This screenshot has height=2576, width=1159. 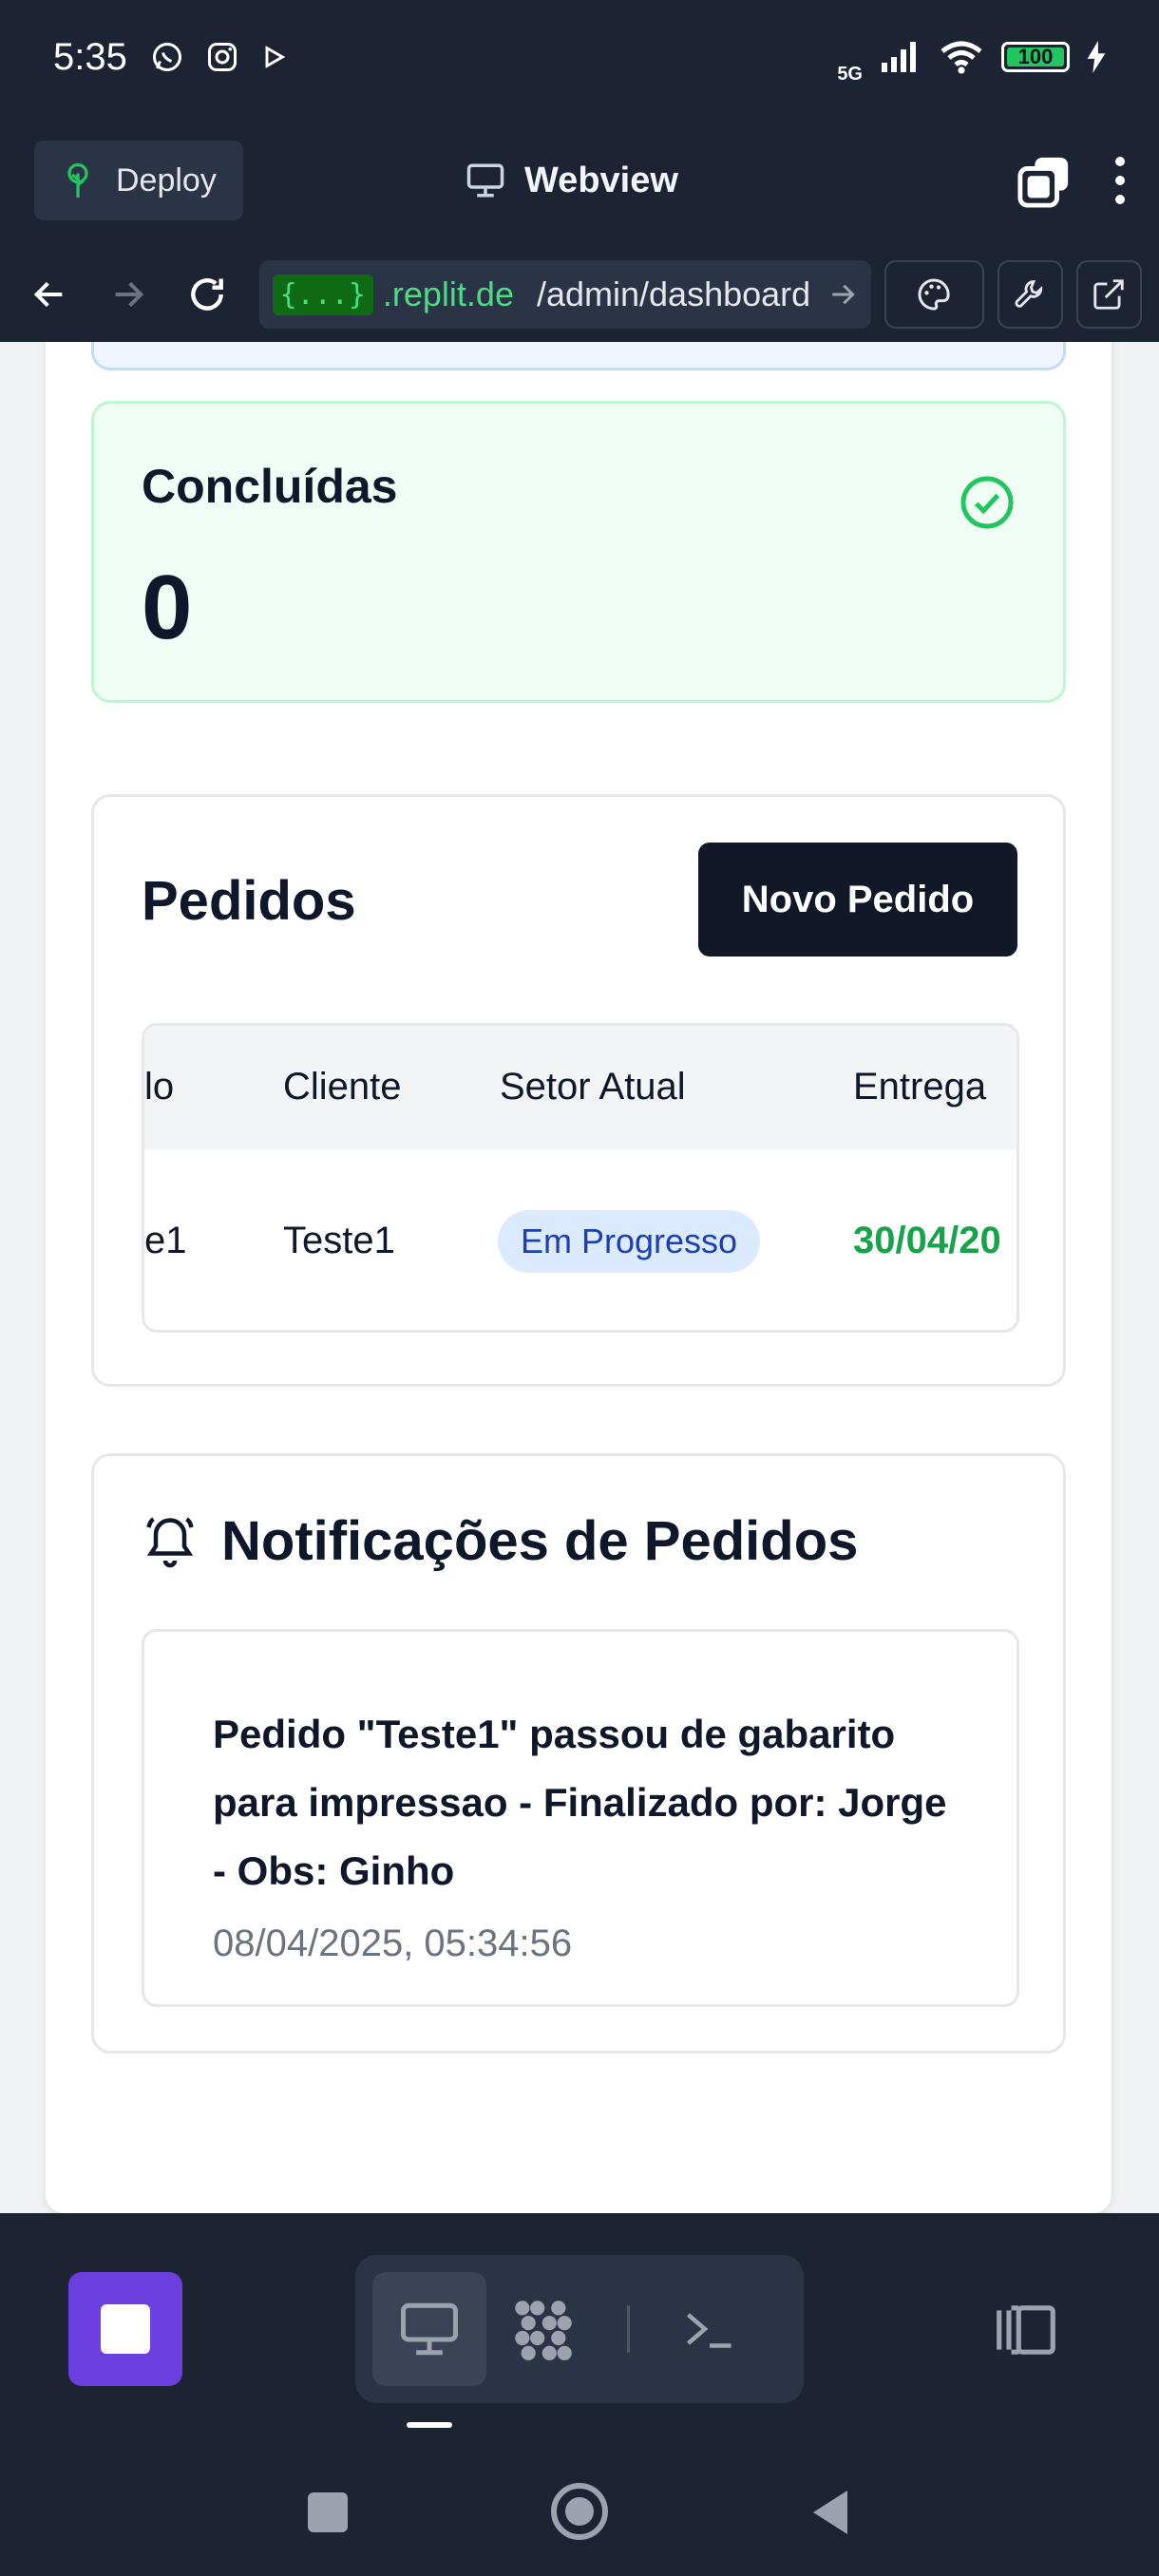 I want to click on open-external-button, so click(x=1108, y=294).